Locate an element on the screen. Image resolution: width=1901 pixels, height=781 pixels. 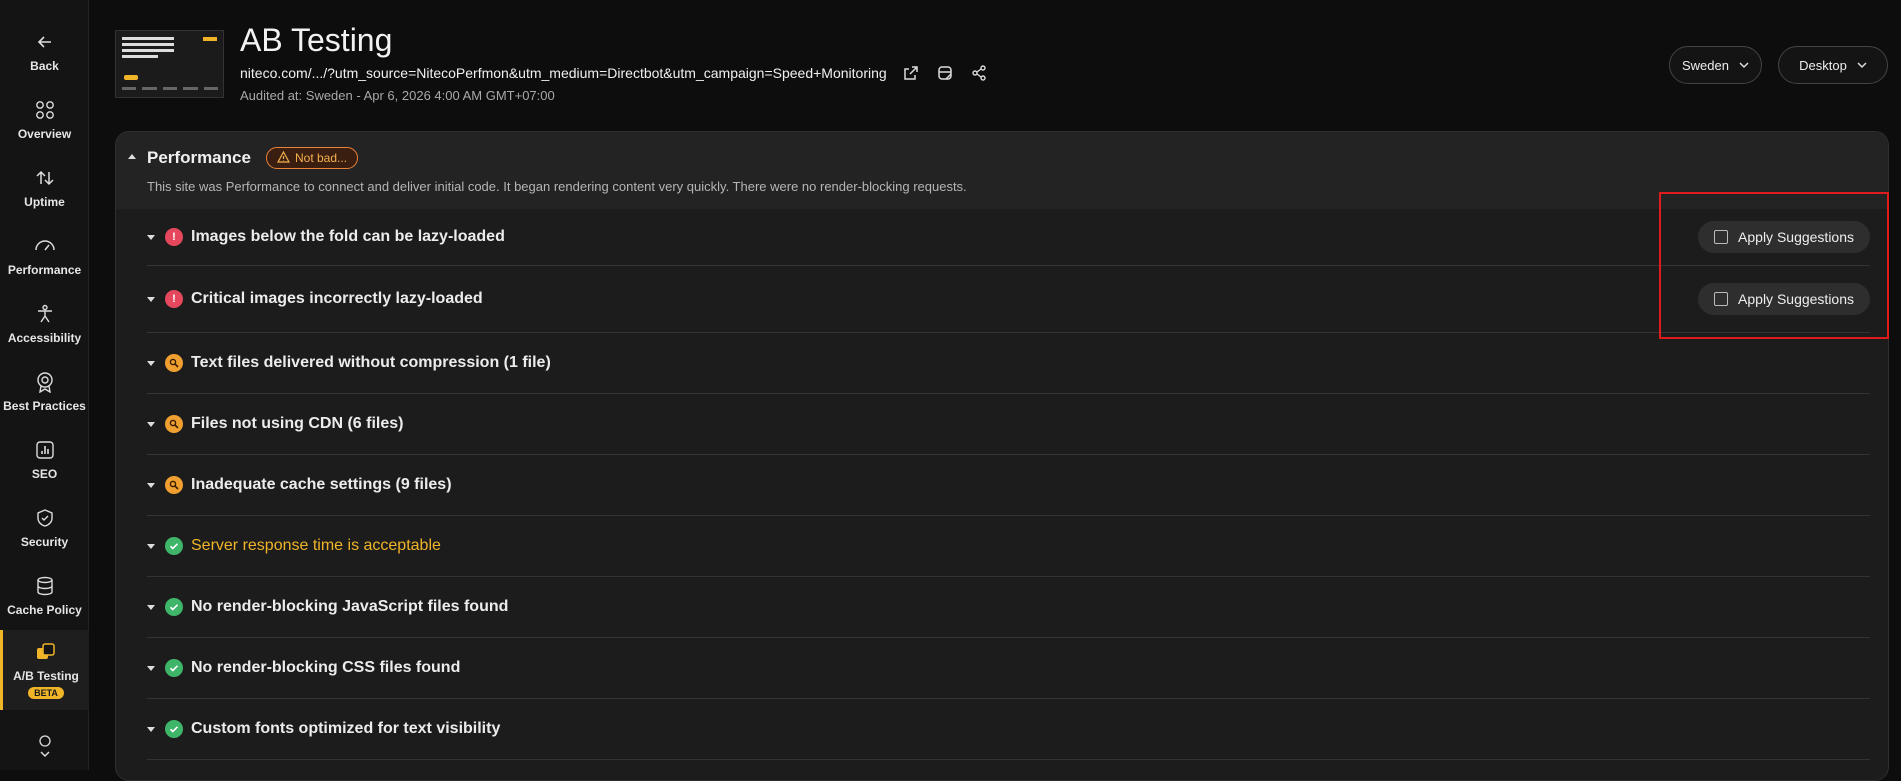
caret-up-icon is located at coordinates (132, 156).